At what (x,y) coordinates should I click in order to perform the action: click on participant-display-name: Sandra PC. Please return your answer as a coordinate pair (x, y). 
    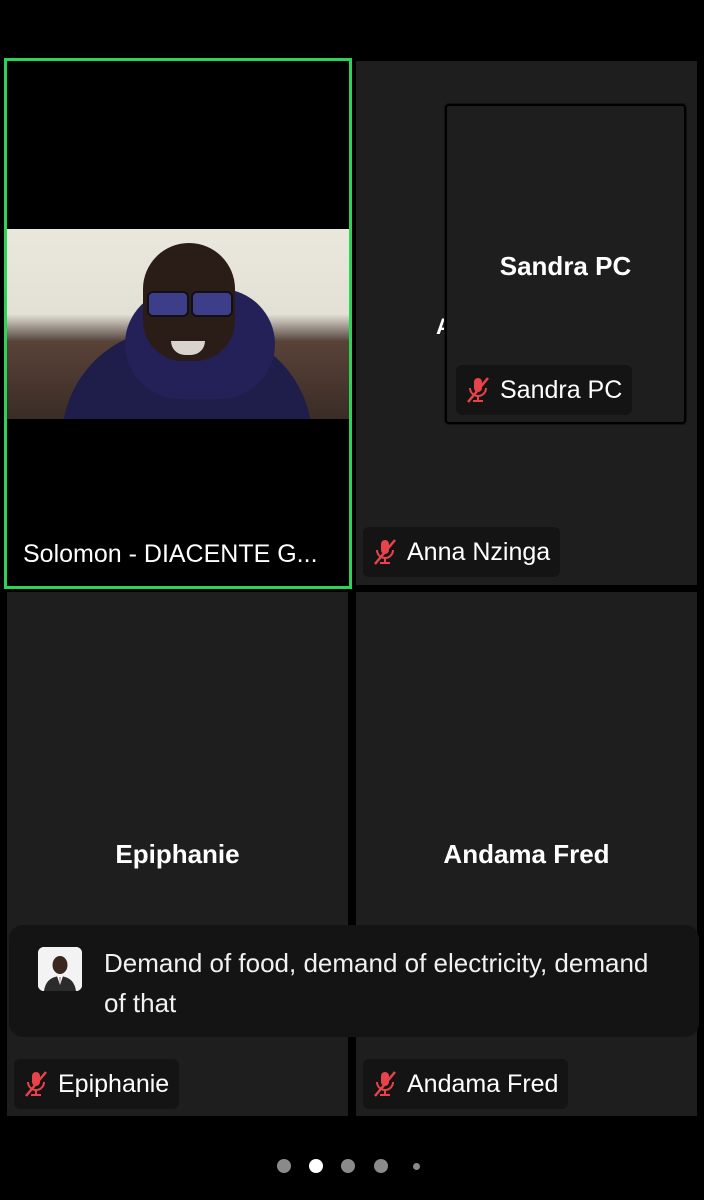
    Looking at the image, I should click on (565, 266).